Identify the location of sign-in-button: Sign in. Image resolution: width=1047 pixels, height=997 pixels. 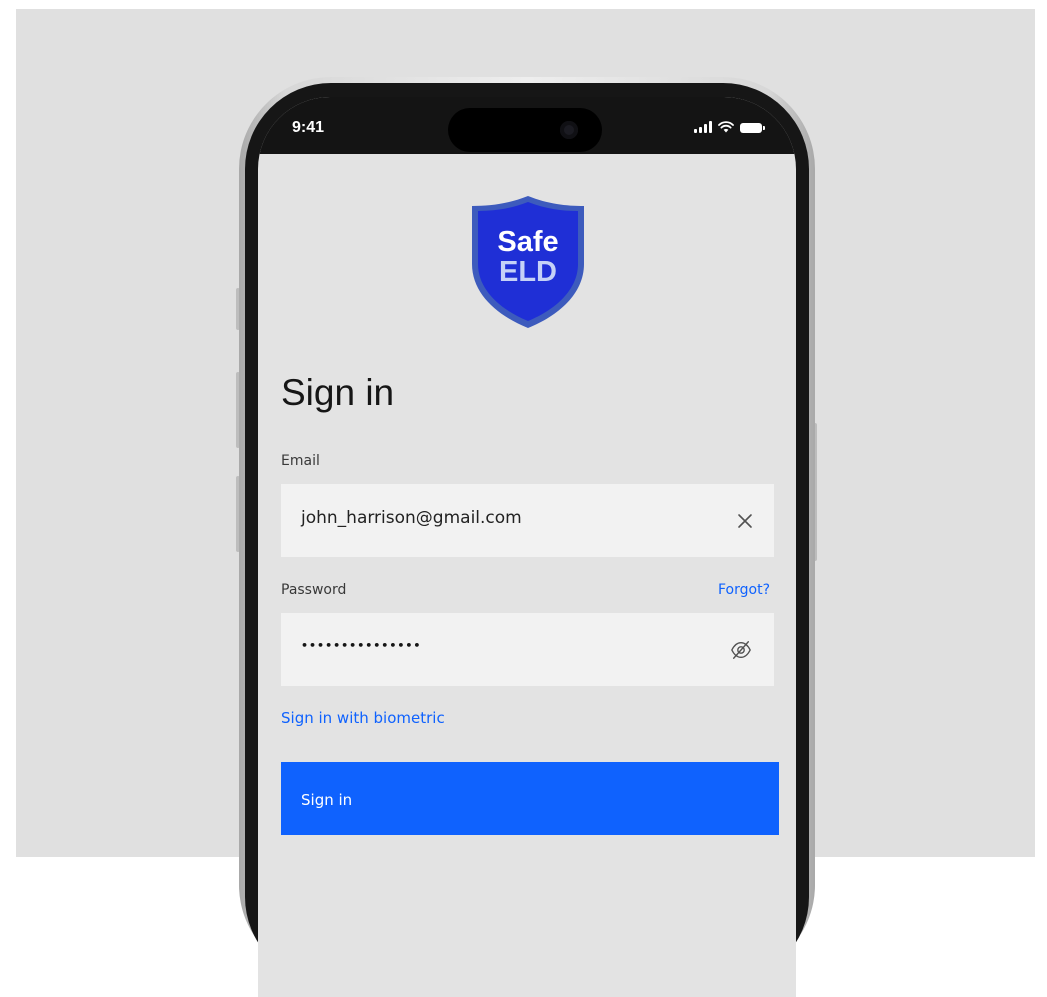
(530, 798).